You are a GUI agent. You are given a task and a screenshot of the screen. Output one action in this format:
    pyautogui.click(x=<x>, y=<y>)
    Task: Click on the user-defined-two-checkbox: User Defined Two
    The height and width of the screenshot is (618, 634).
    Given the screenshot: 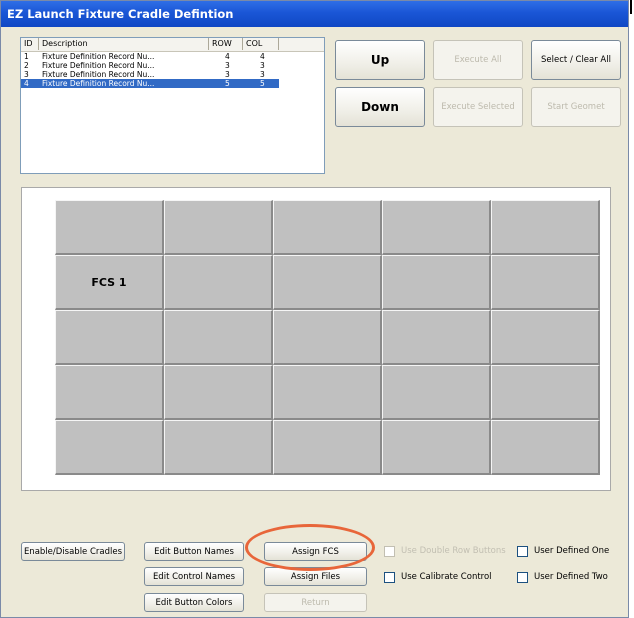 What is the action you would take?
    pyautogui.click(x=562, y=577)
    